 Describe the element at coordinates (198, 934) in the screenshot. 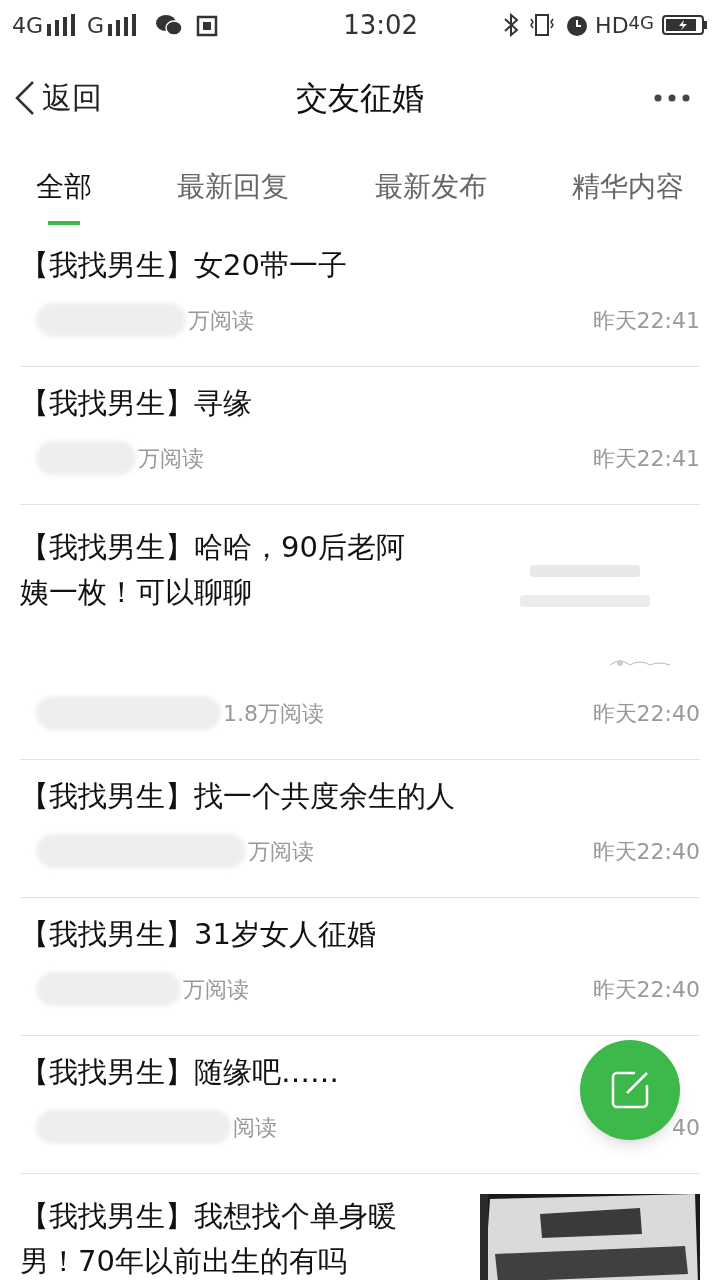

I see `post-title: 【我找男生】31岁女人征婚` at that location.